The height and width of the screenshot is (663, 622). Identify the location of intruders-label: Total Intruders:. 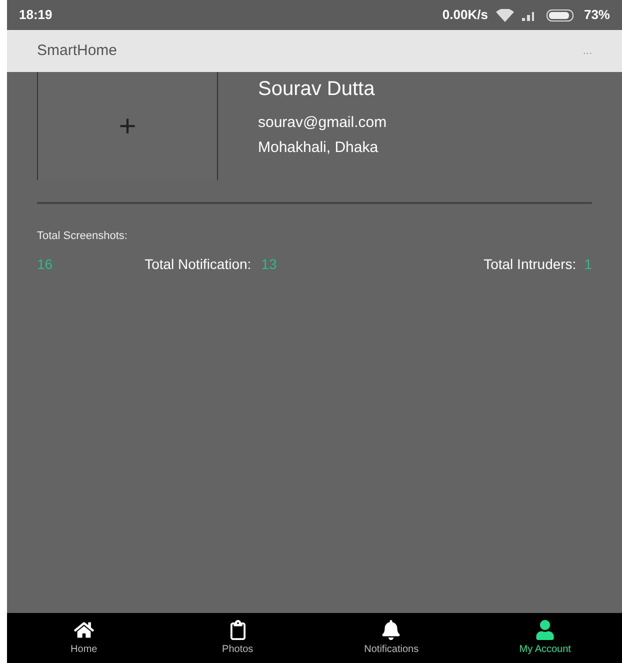
(530, 264).